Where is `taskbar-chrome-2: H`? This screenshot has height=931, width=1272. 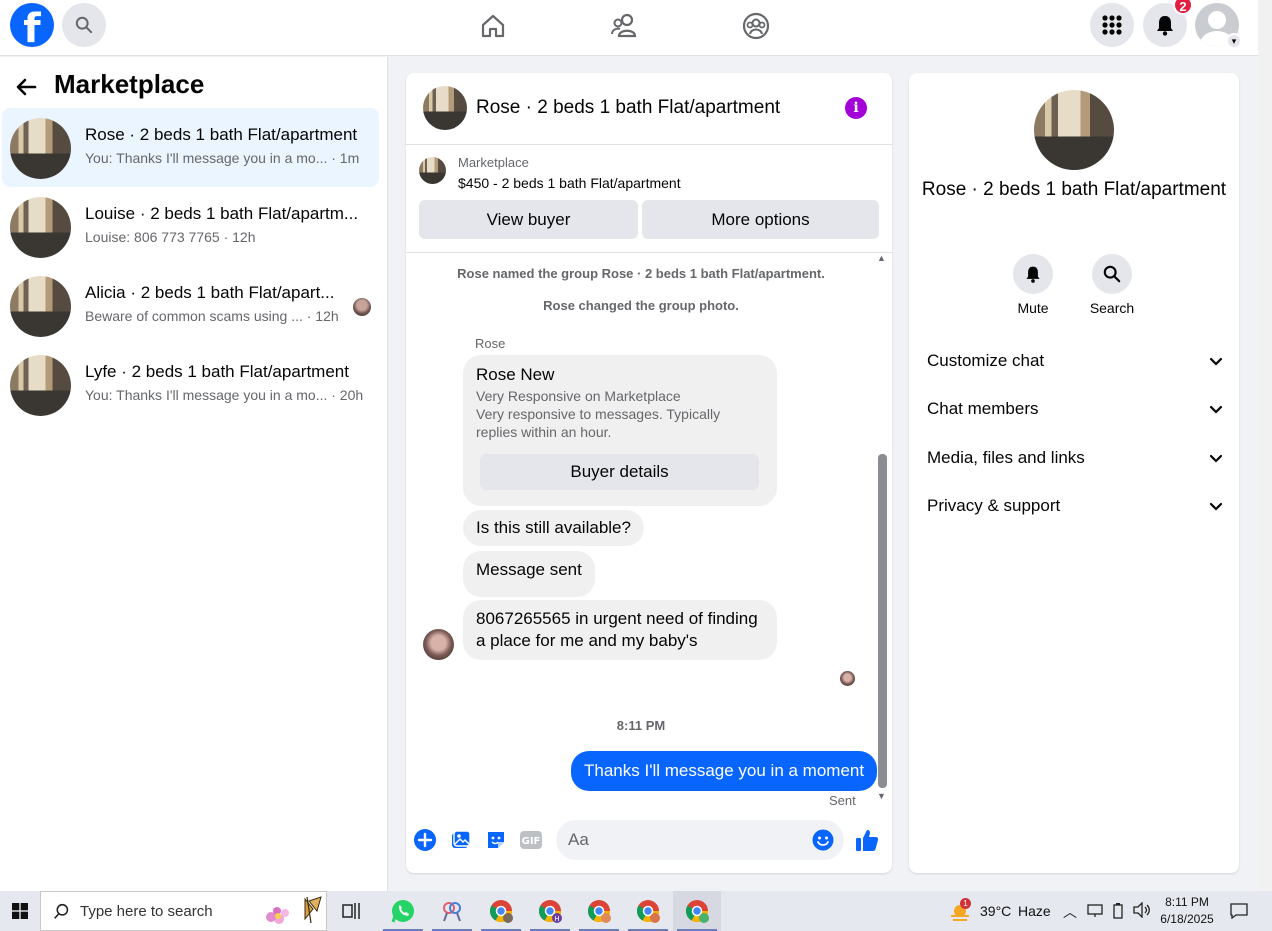 taskbar-chrome-2: H is located at coordinates (550, 911).